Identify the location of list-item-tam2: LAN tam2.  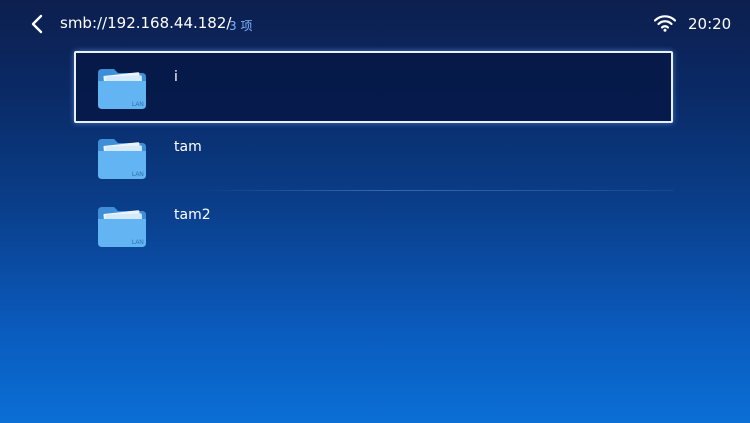
(373, 225).